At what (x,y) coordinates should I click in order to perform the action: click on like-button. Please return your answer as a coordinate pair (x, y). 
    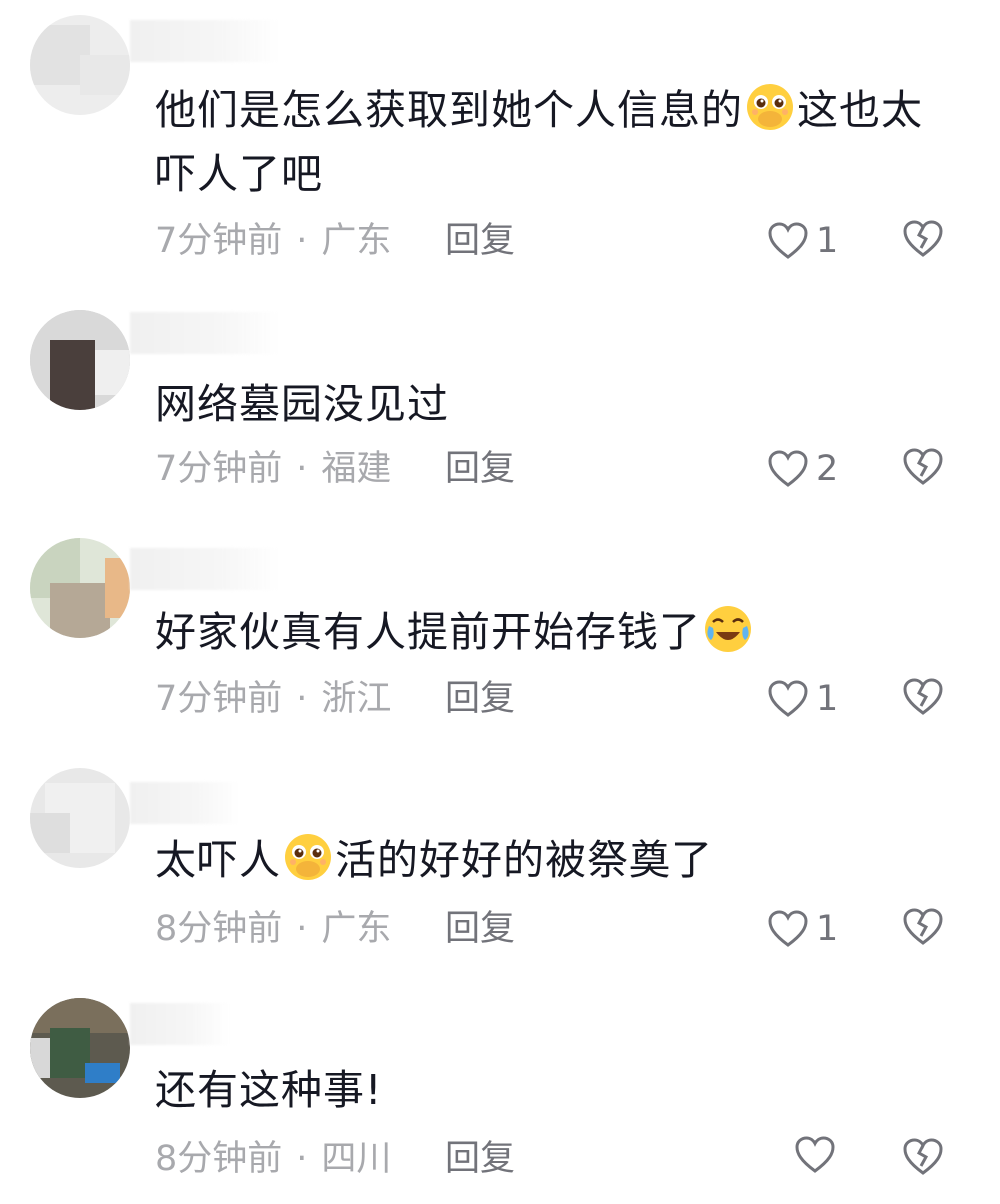
    Looking at the image, I should click on (819, 1155).